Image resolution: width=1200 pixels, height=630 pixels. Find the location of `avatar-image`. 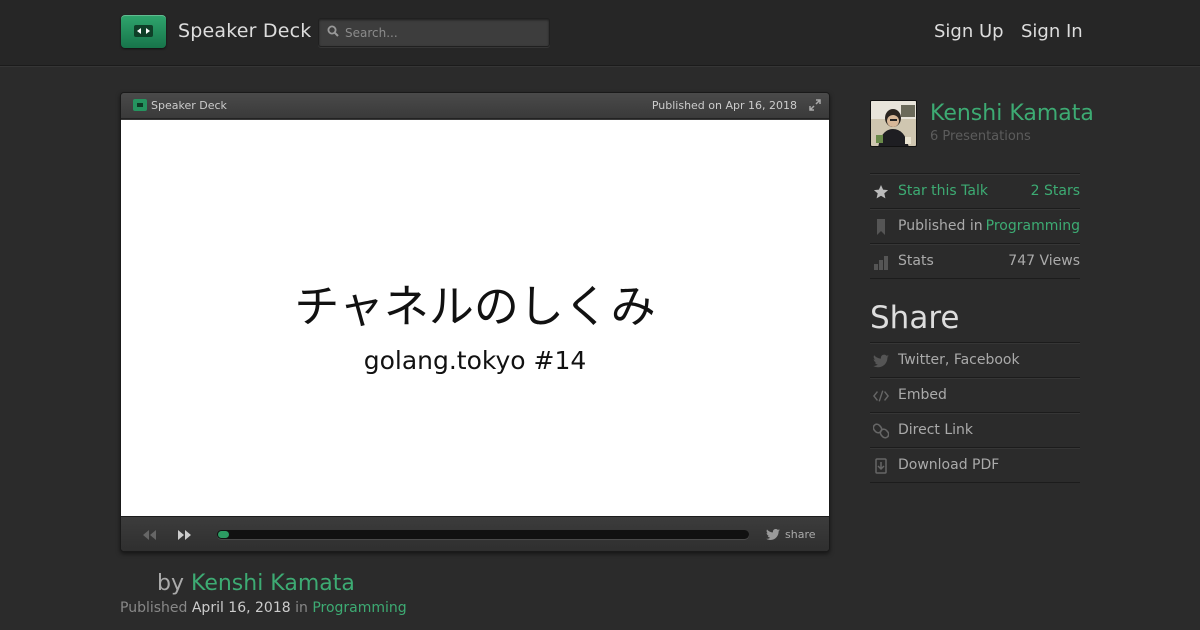

avatar-image is located at coordinates (893, 123).